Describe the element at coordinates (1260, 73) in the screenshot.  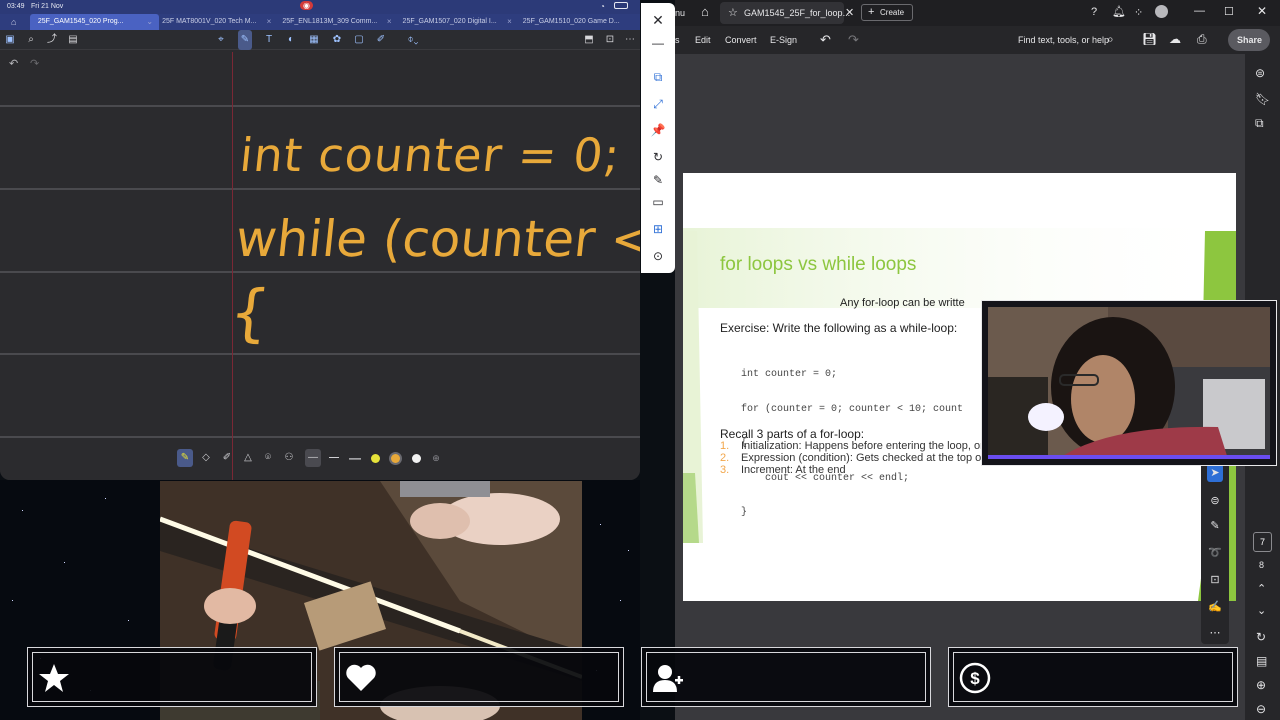
I see `comment-icon: ⊜` at that location.